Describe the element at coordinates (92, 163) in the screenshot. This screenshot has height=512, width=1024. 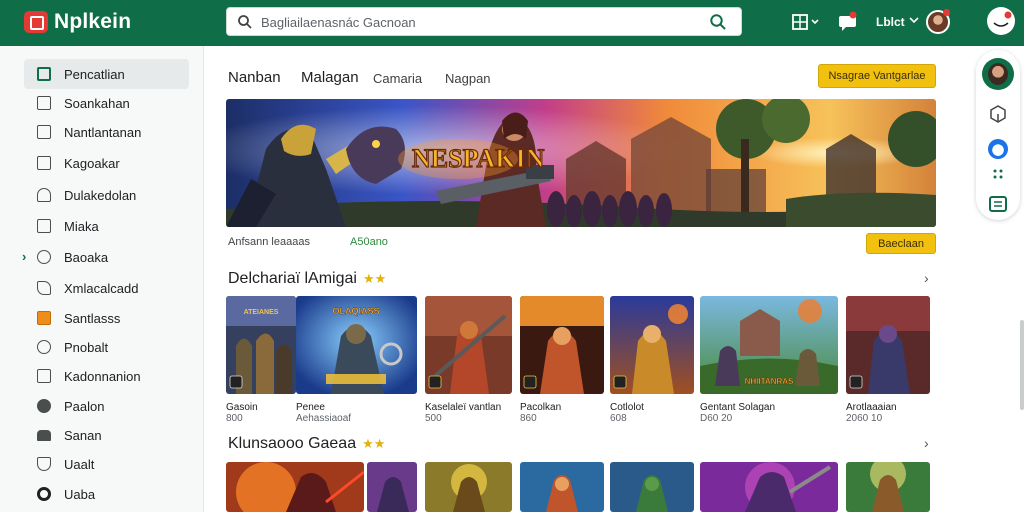
I see `sidebar-item-label: Kagoakar` at that location.